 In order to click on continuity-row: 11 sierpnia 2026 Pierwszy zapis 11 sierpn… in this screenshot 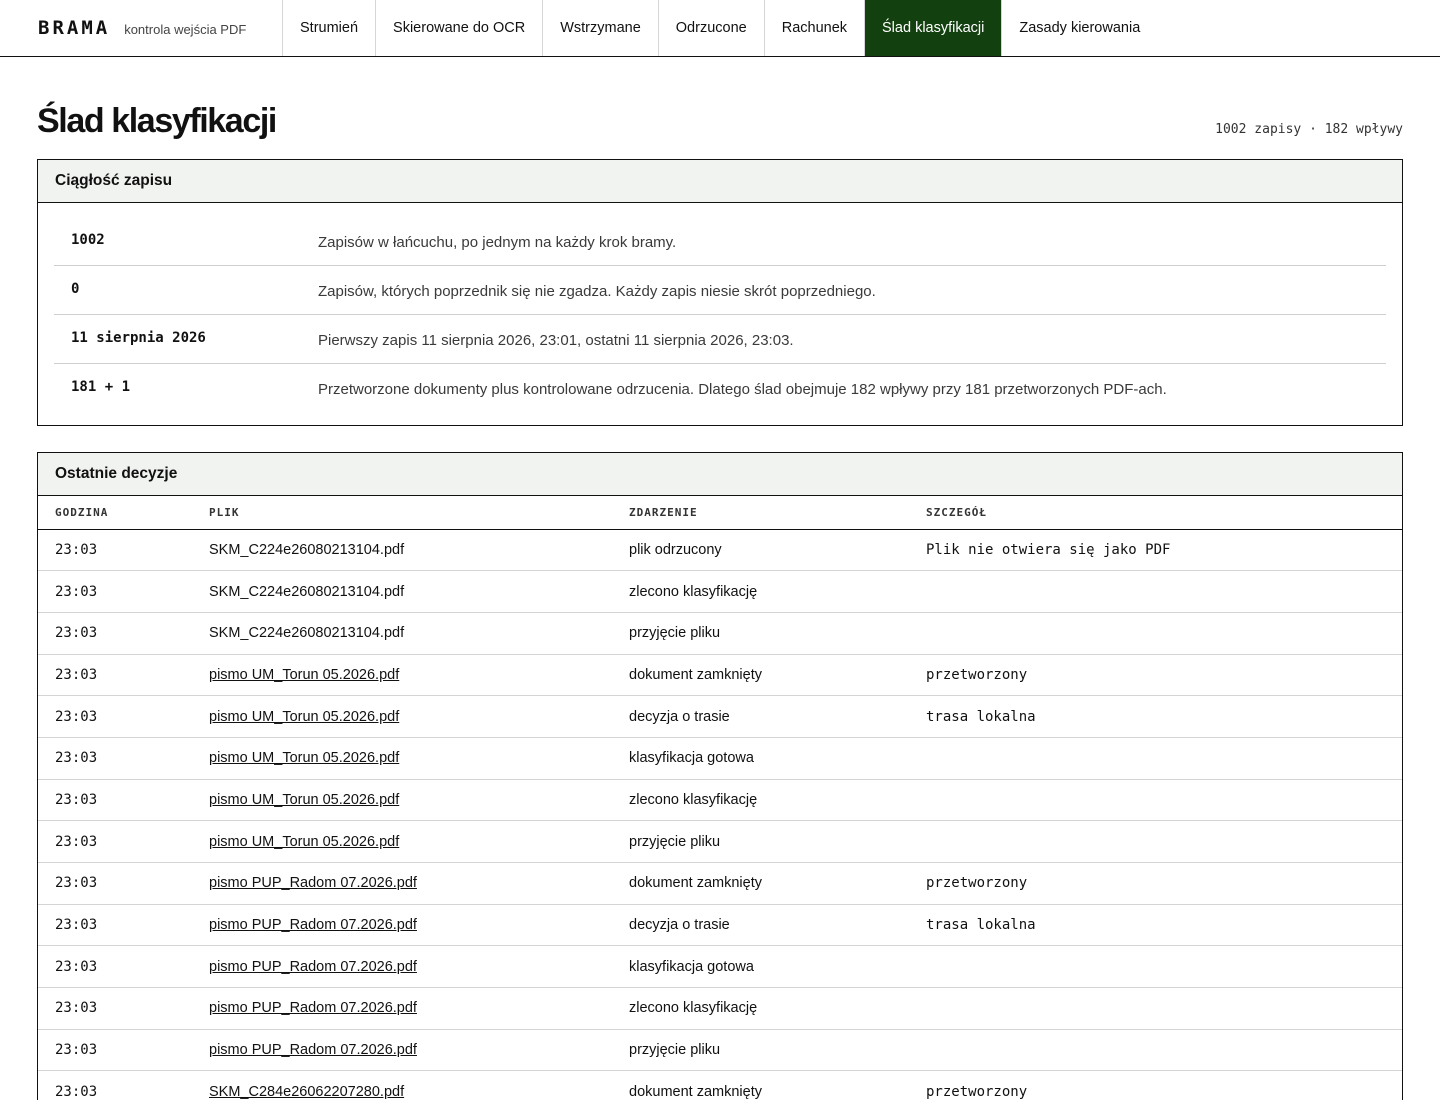, I will do `click(720, 339)`.